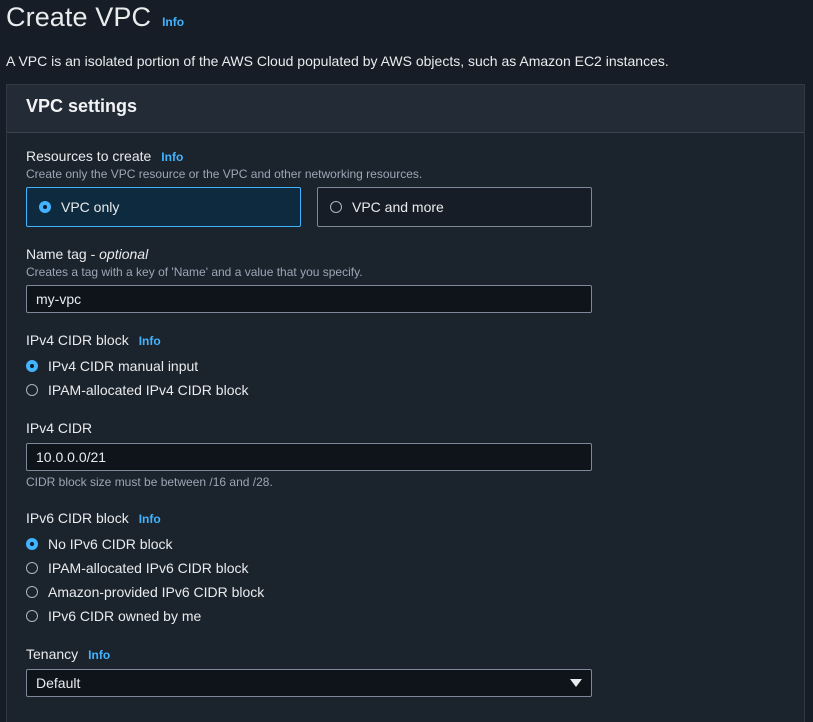  I want to click on ipv4-block-label-row: IPv4 CIDR block Info, so click(93, 340).